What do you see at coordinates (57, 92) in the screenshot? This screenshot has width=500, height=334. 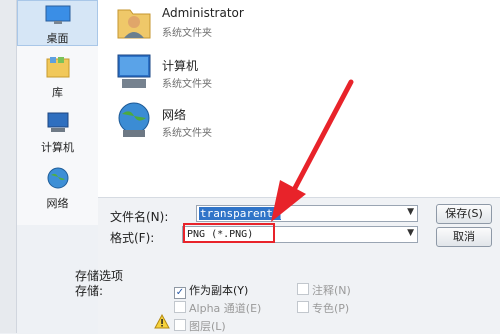 I see `sidebar-item-label: 库` at bounding box center [57, 92].